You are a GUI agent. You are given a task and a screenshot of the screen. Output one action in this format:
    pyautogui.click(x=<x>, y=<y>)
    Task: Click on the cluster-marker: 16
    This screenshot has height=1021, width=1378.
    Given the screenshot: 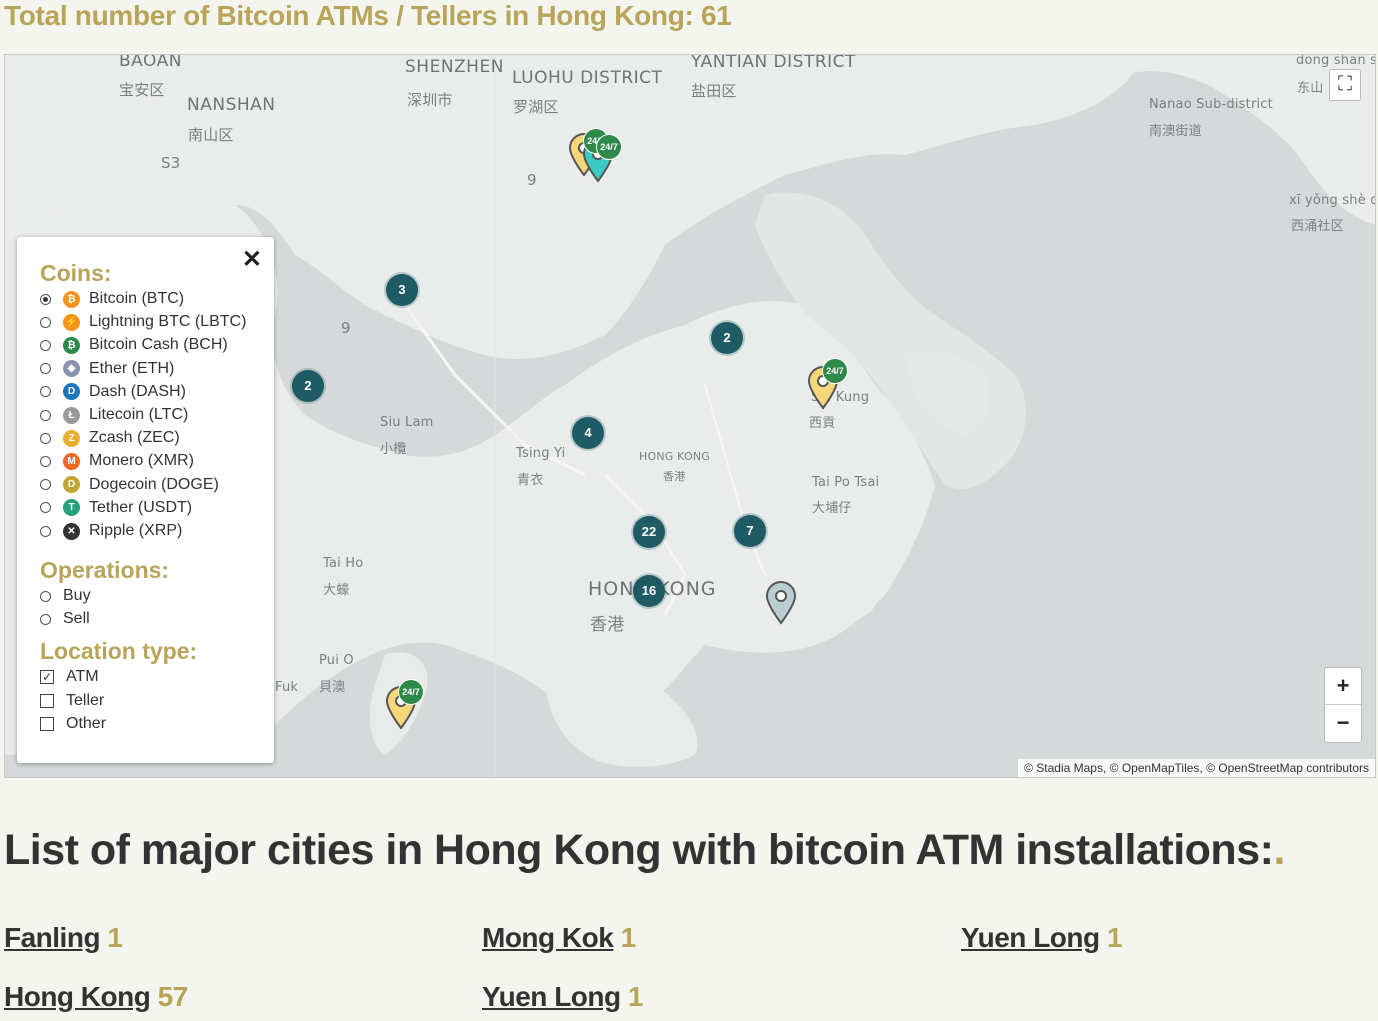 What is the action you would take?
    pyautogui.click(x=649, y=591)
    